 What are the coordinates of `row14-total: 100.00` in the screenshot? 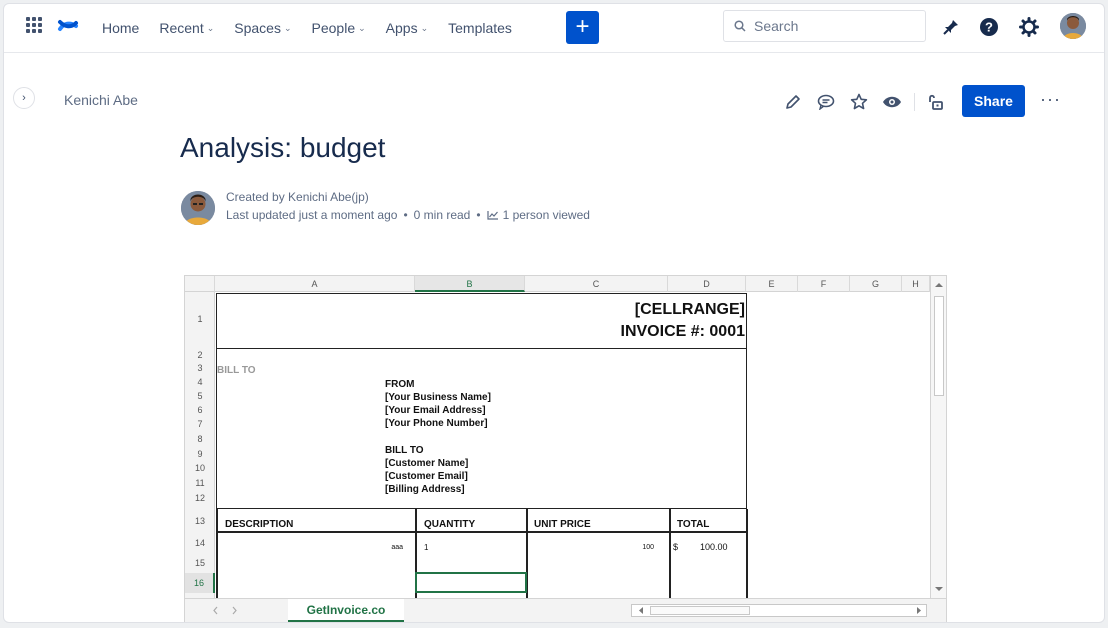 It's located at (714, 547).